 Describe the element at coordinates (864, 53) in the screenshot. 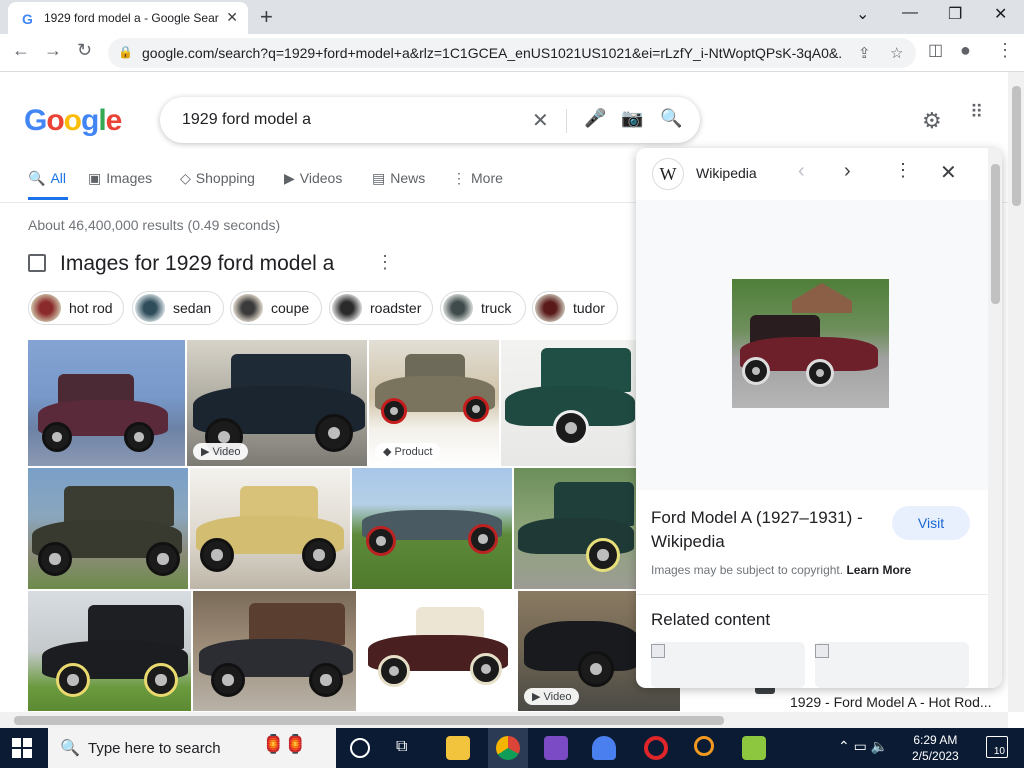

I see `share-icon: ⇪` at that location.